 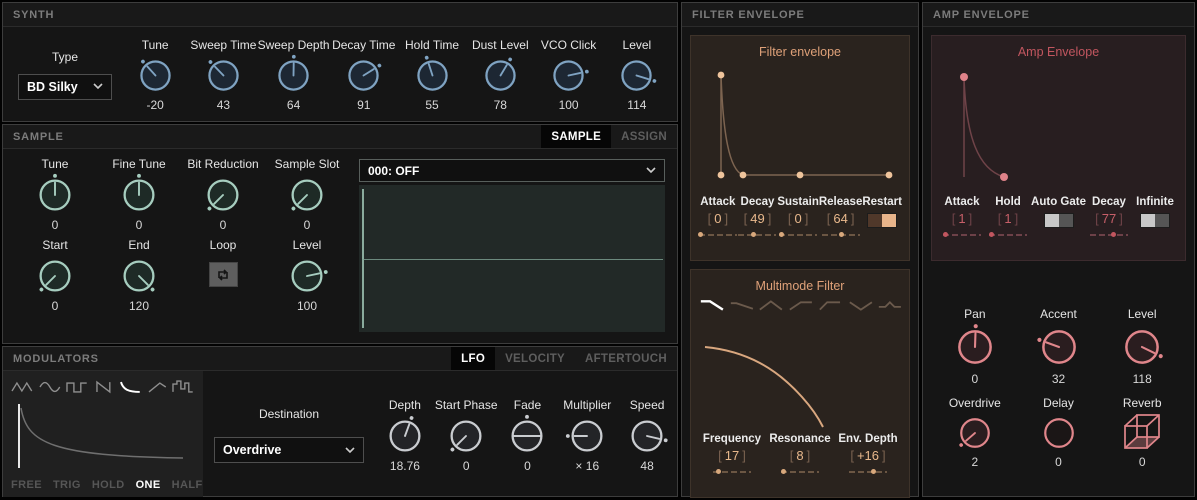 What do you see at coordinates (466, 404) in the screenshot?
I see `knob-label: Start Phase` at bounding box center [466, 404].